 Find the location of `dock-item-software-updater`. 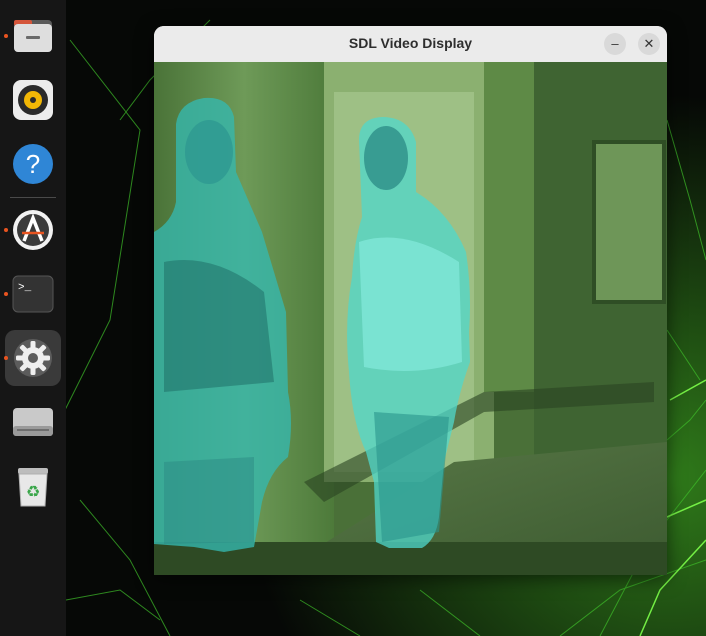

dock-item-software-updater is located at coordinates (32, 230).